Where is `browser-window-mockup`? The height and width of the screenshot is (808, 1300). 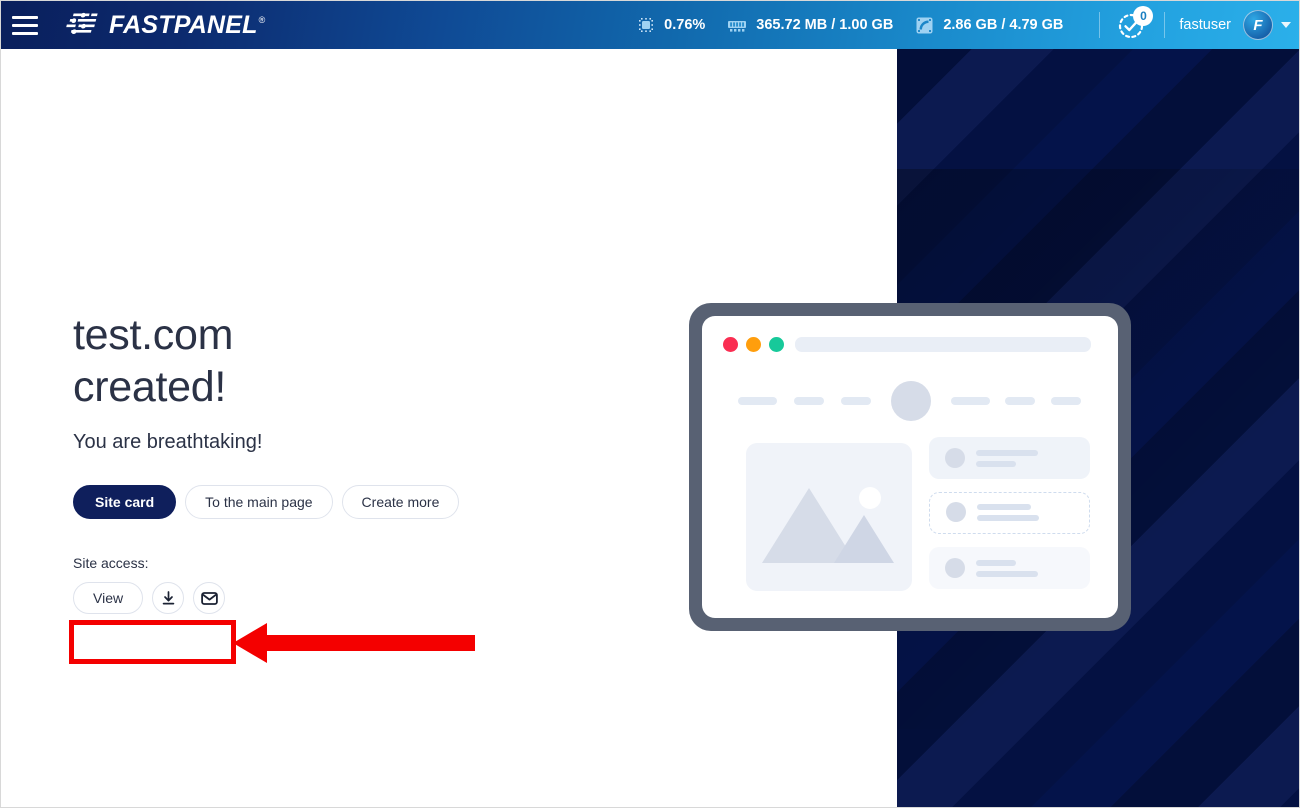 browser-window-mockup is located at coordinates (910, 467).